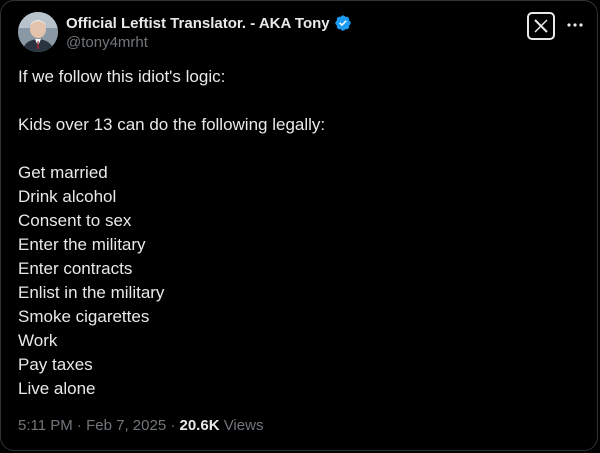 This screenshot has width=600, height=453. I want to click on more-icon, so click(575, 25).